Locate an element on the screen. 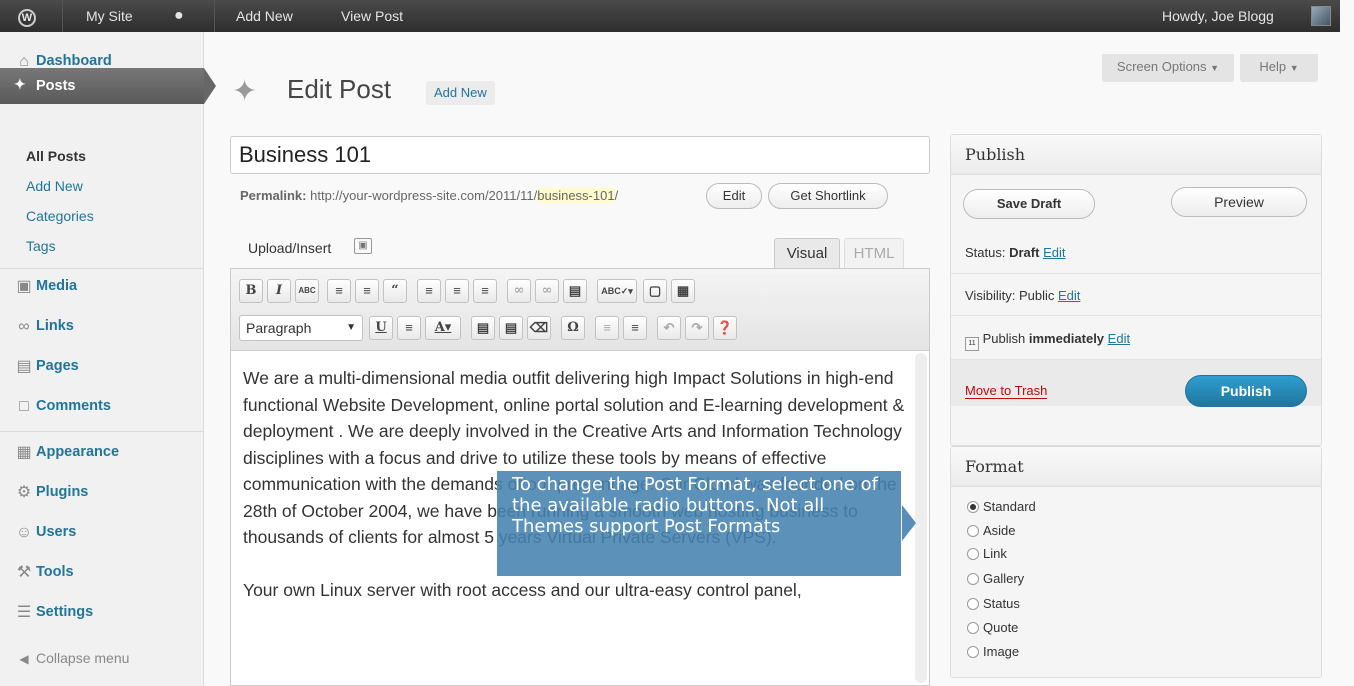  format-option-label: Gallery is located at coordinates (1004, 578).